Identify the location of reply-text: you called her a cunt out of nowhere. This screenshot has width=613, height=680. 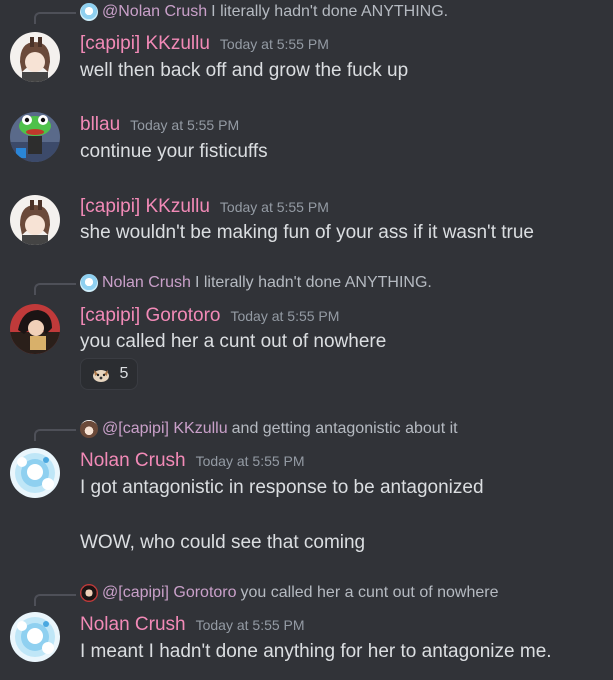
(369, 592).